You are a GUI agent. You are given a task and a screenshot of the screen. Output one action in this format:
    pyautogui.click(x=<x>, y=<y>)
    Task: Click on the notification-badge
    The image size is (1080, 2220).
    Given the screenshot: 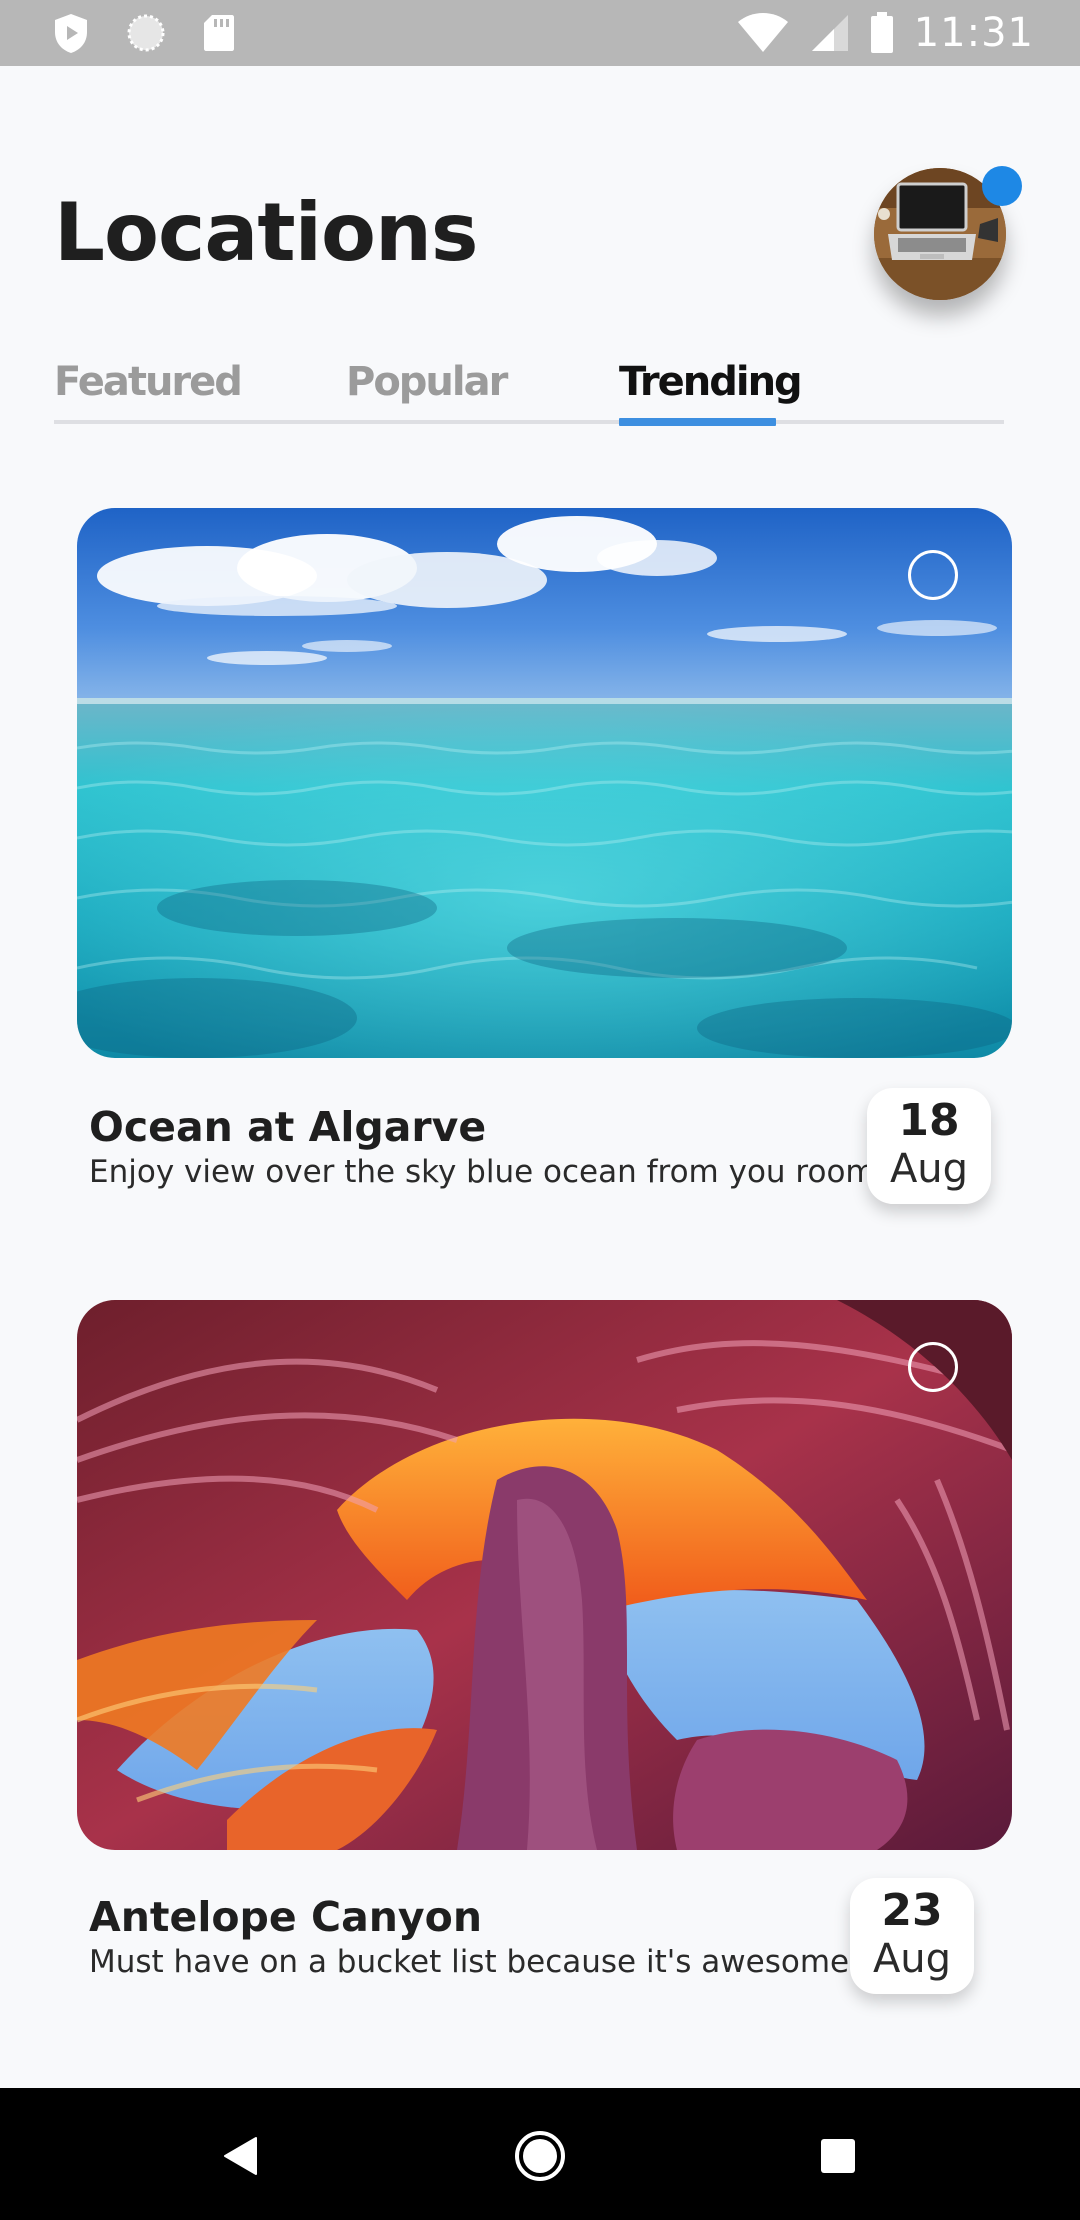 What is the action you would take?
    pyautogui.click(x=1002, y=186)
    